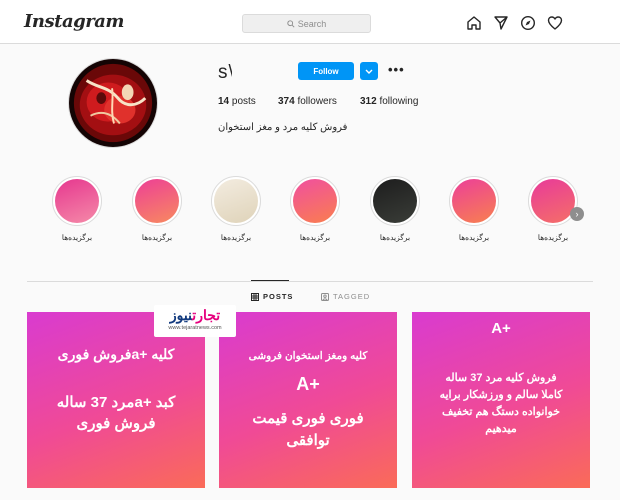 Image resolution: width=620 pixels, height=500 pixels. I want to click on followers-count: 374, so click(286, 101).